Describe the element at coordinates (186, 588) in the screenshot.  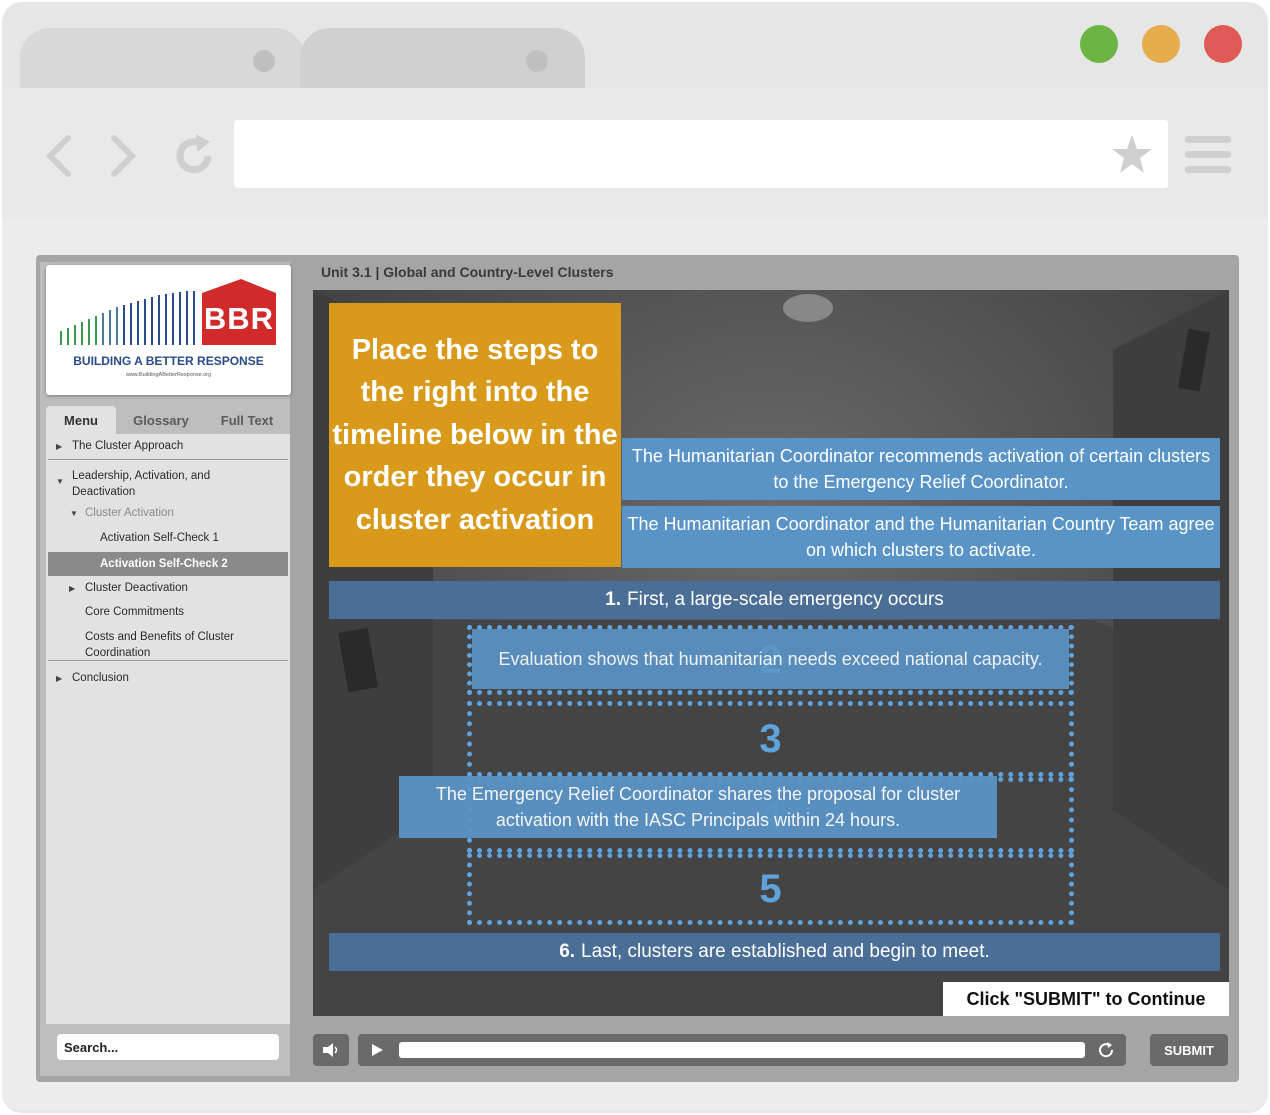
I see `menu-item-cluster-deactivation: Cluster Deactivation` at that location.